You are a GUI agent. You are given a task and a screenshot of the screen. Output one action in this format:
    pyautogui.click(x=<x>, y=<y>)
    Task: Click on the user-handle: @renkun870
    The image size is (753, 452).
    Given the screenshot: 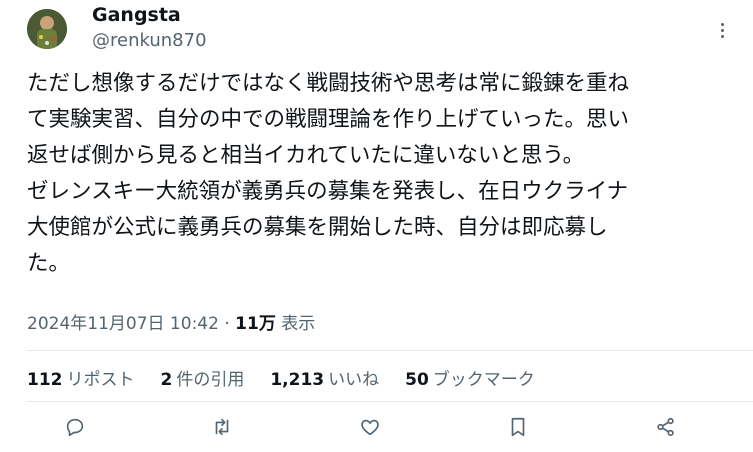 What is the action you would take?
    pyautogui.click(x=149, y=40)
    